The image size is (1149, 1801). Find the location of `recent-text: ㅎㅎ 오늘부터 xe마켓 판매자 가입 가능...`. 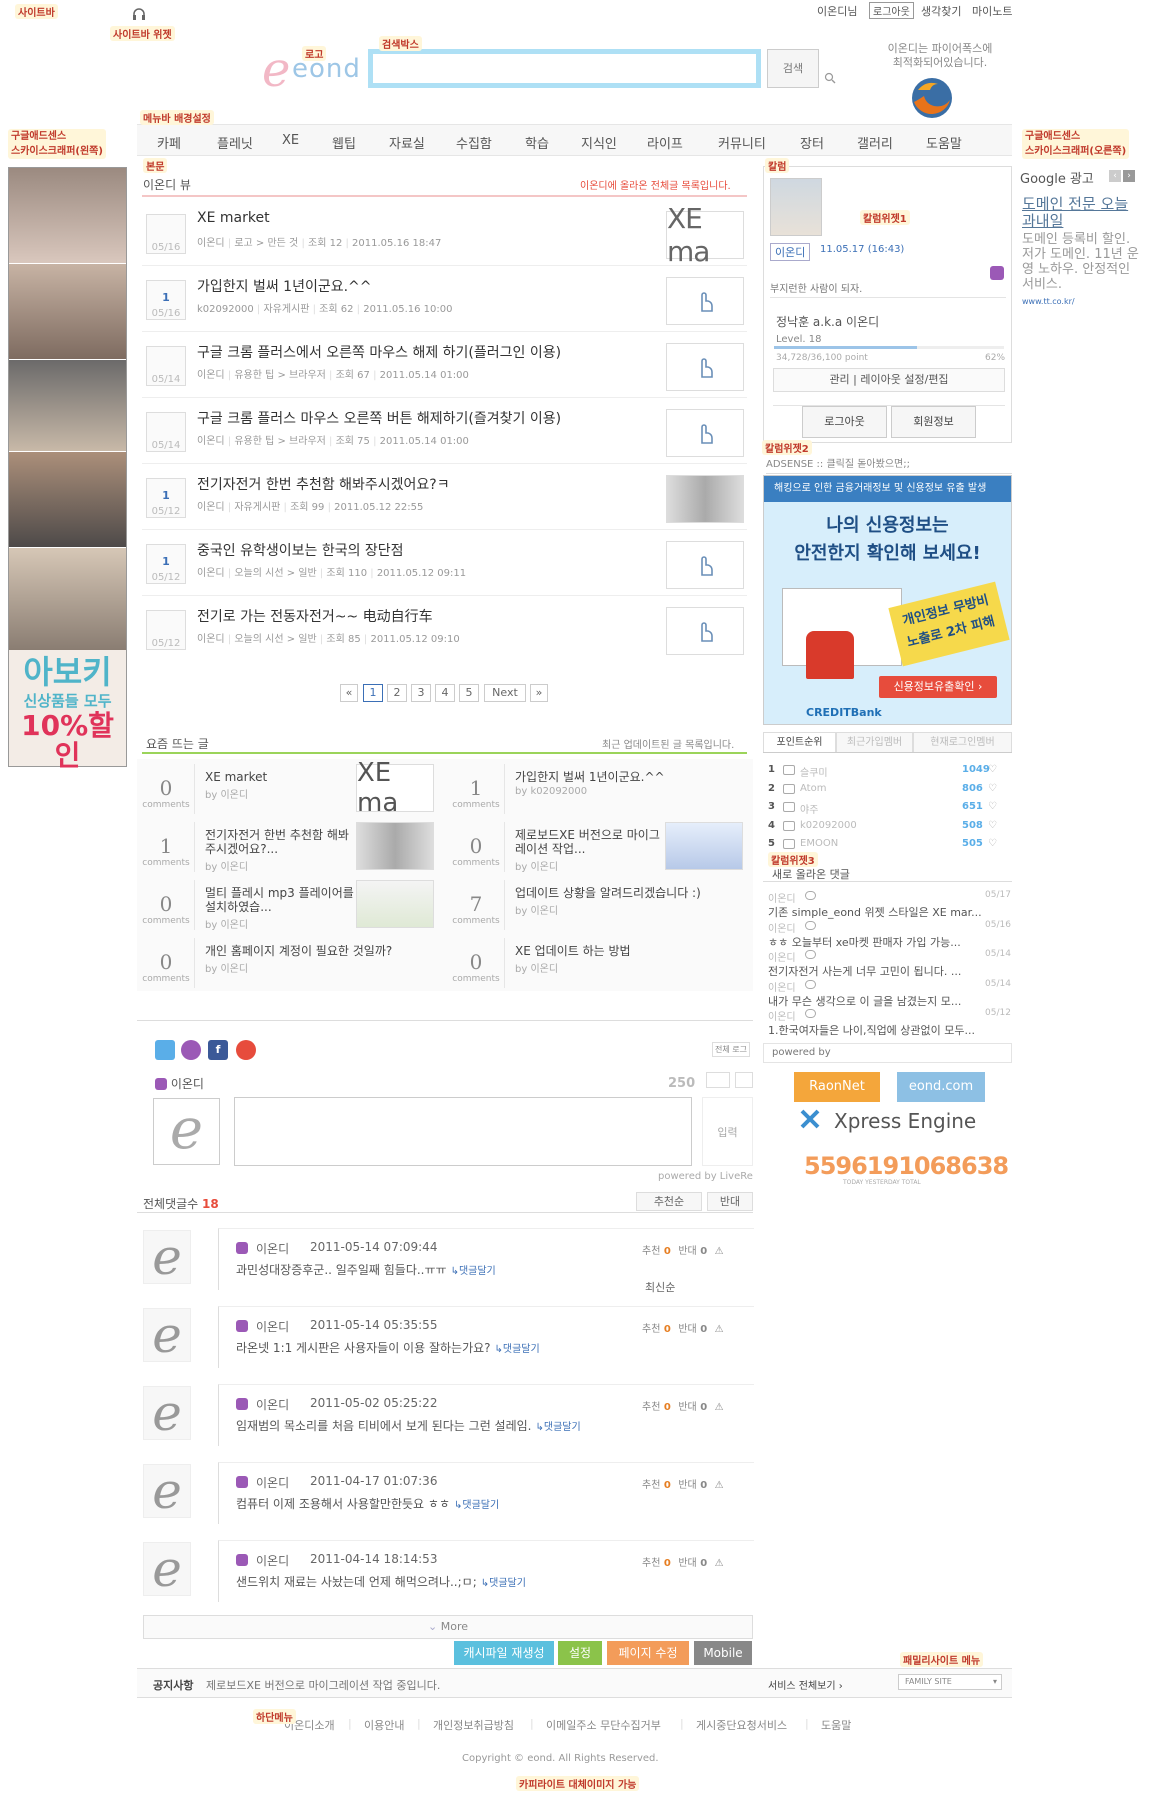

recent-text: ㅎㅎ 오늘부터 xe마켓 판매자 가입 가능... is located at coordinates (864, 942).